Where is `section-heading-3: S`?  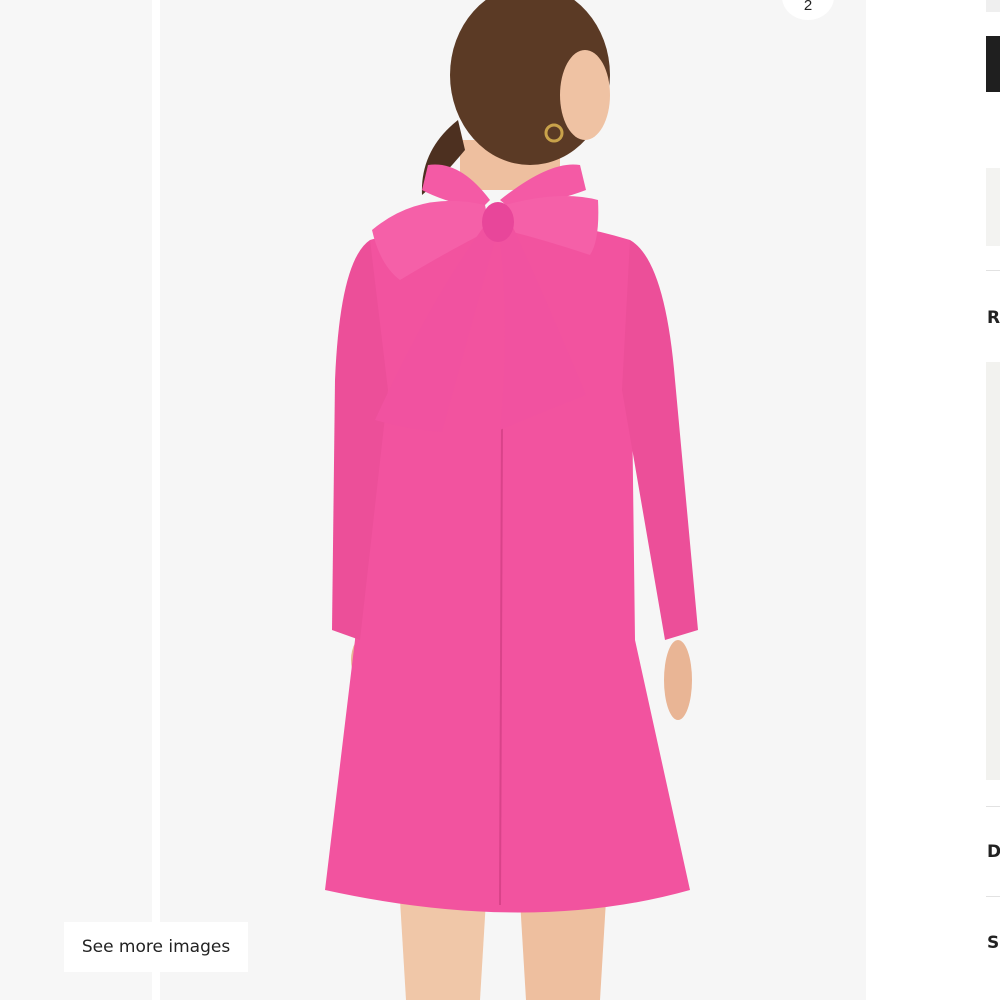
section-heading-3: S is located at coordinates (993, 943).